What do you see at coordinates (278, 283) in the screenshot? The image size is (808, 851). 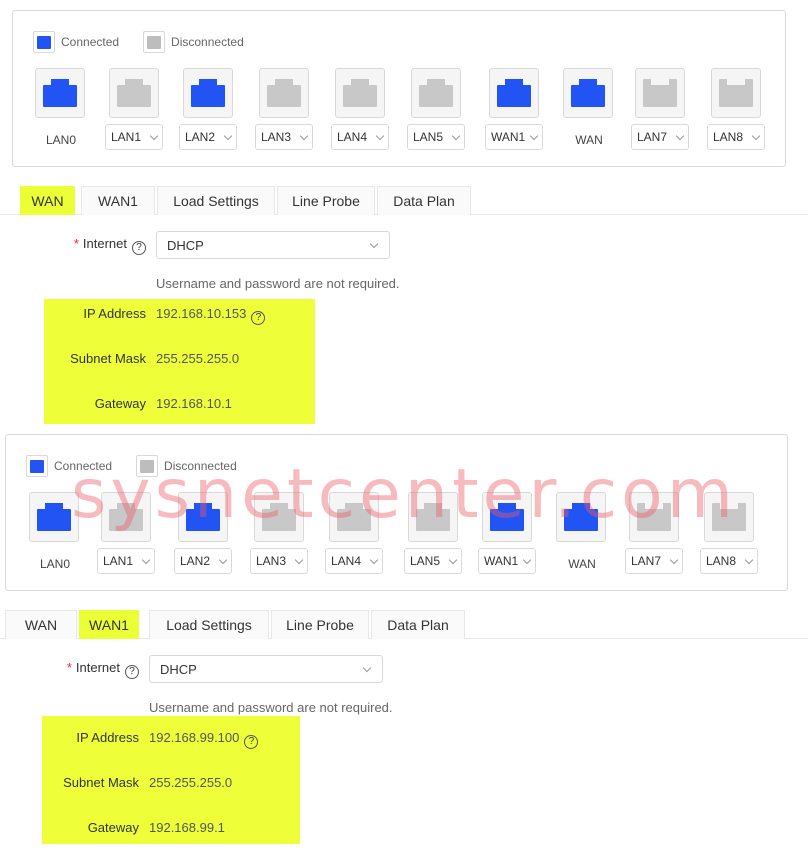 I see `credentials-hint: Username and password are not required.` at bounding box center [278, 283].